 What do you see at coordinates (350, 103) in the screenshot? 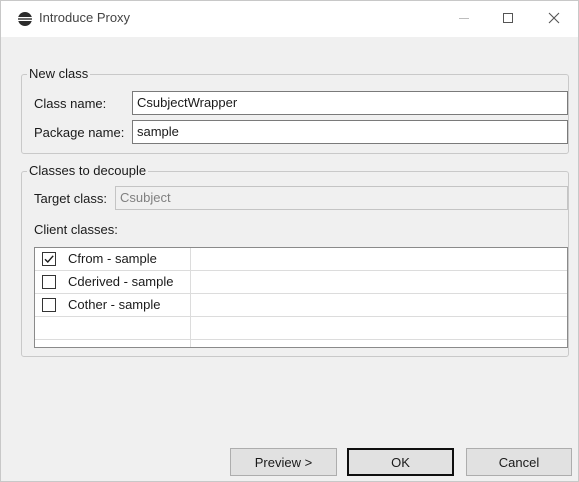
I see `class-name-input: CsubjectWrapper` at bounding box center [350, 103].